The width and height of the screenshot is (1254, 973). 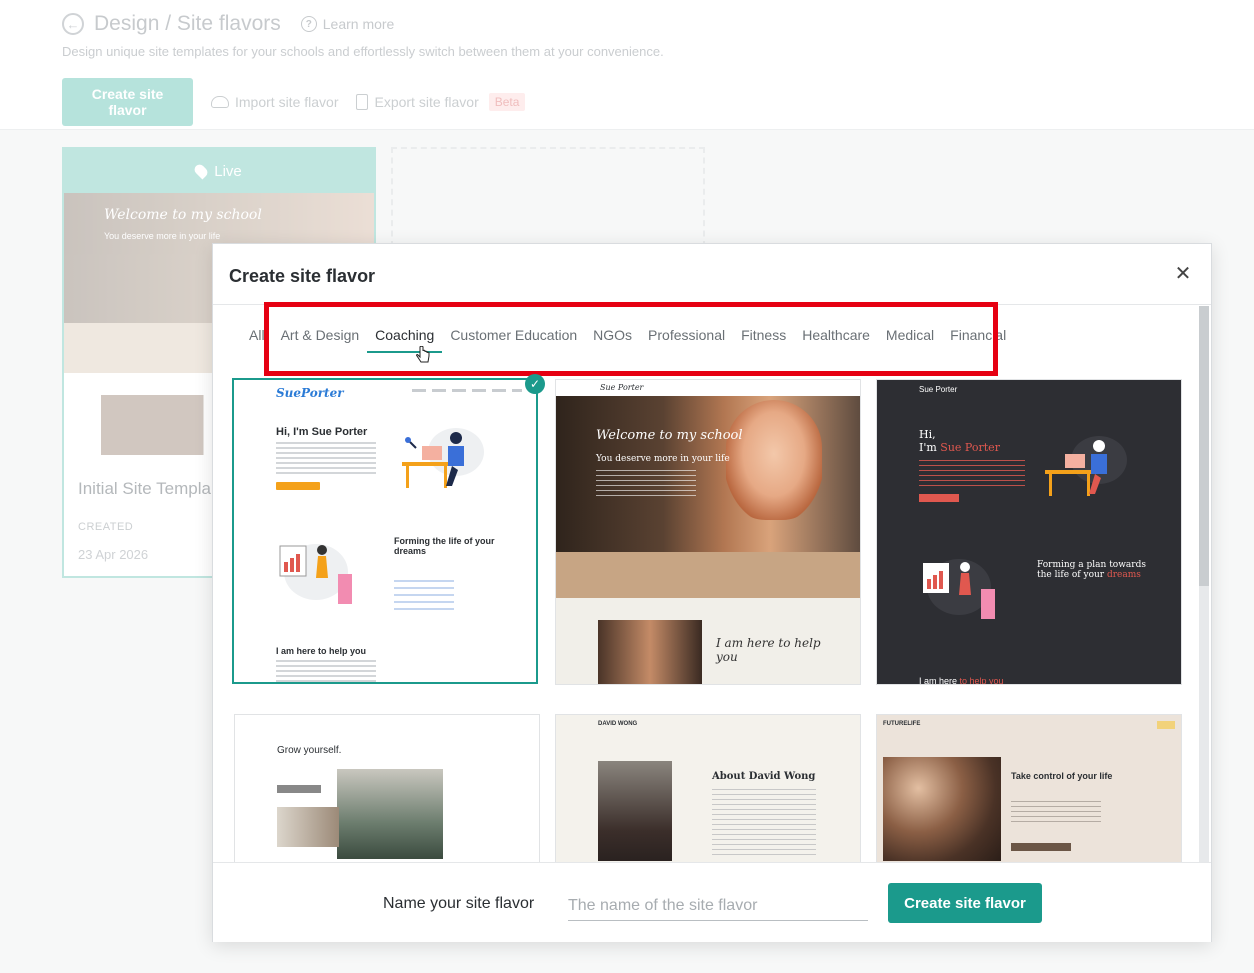 I want to click on template-heading: Welcome to my school, so click(x=669, y=435).